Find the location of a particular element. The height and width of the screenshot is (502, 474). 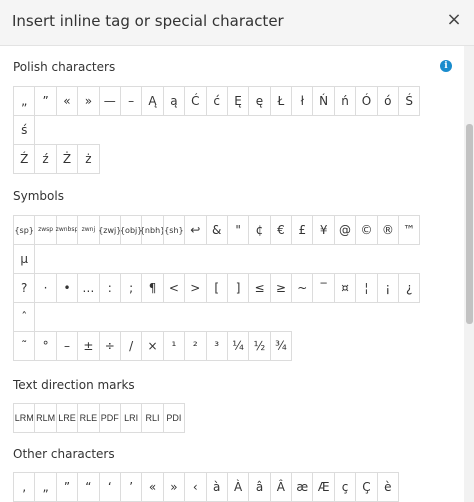

direction-mark-button: LRM is located at coordinates (24, 418).